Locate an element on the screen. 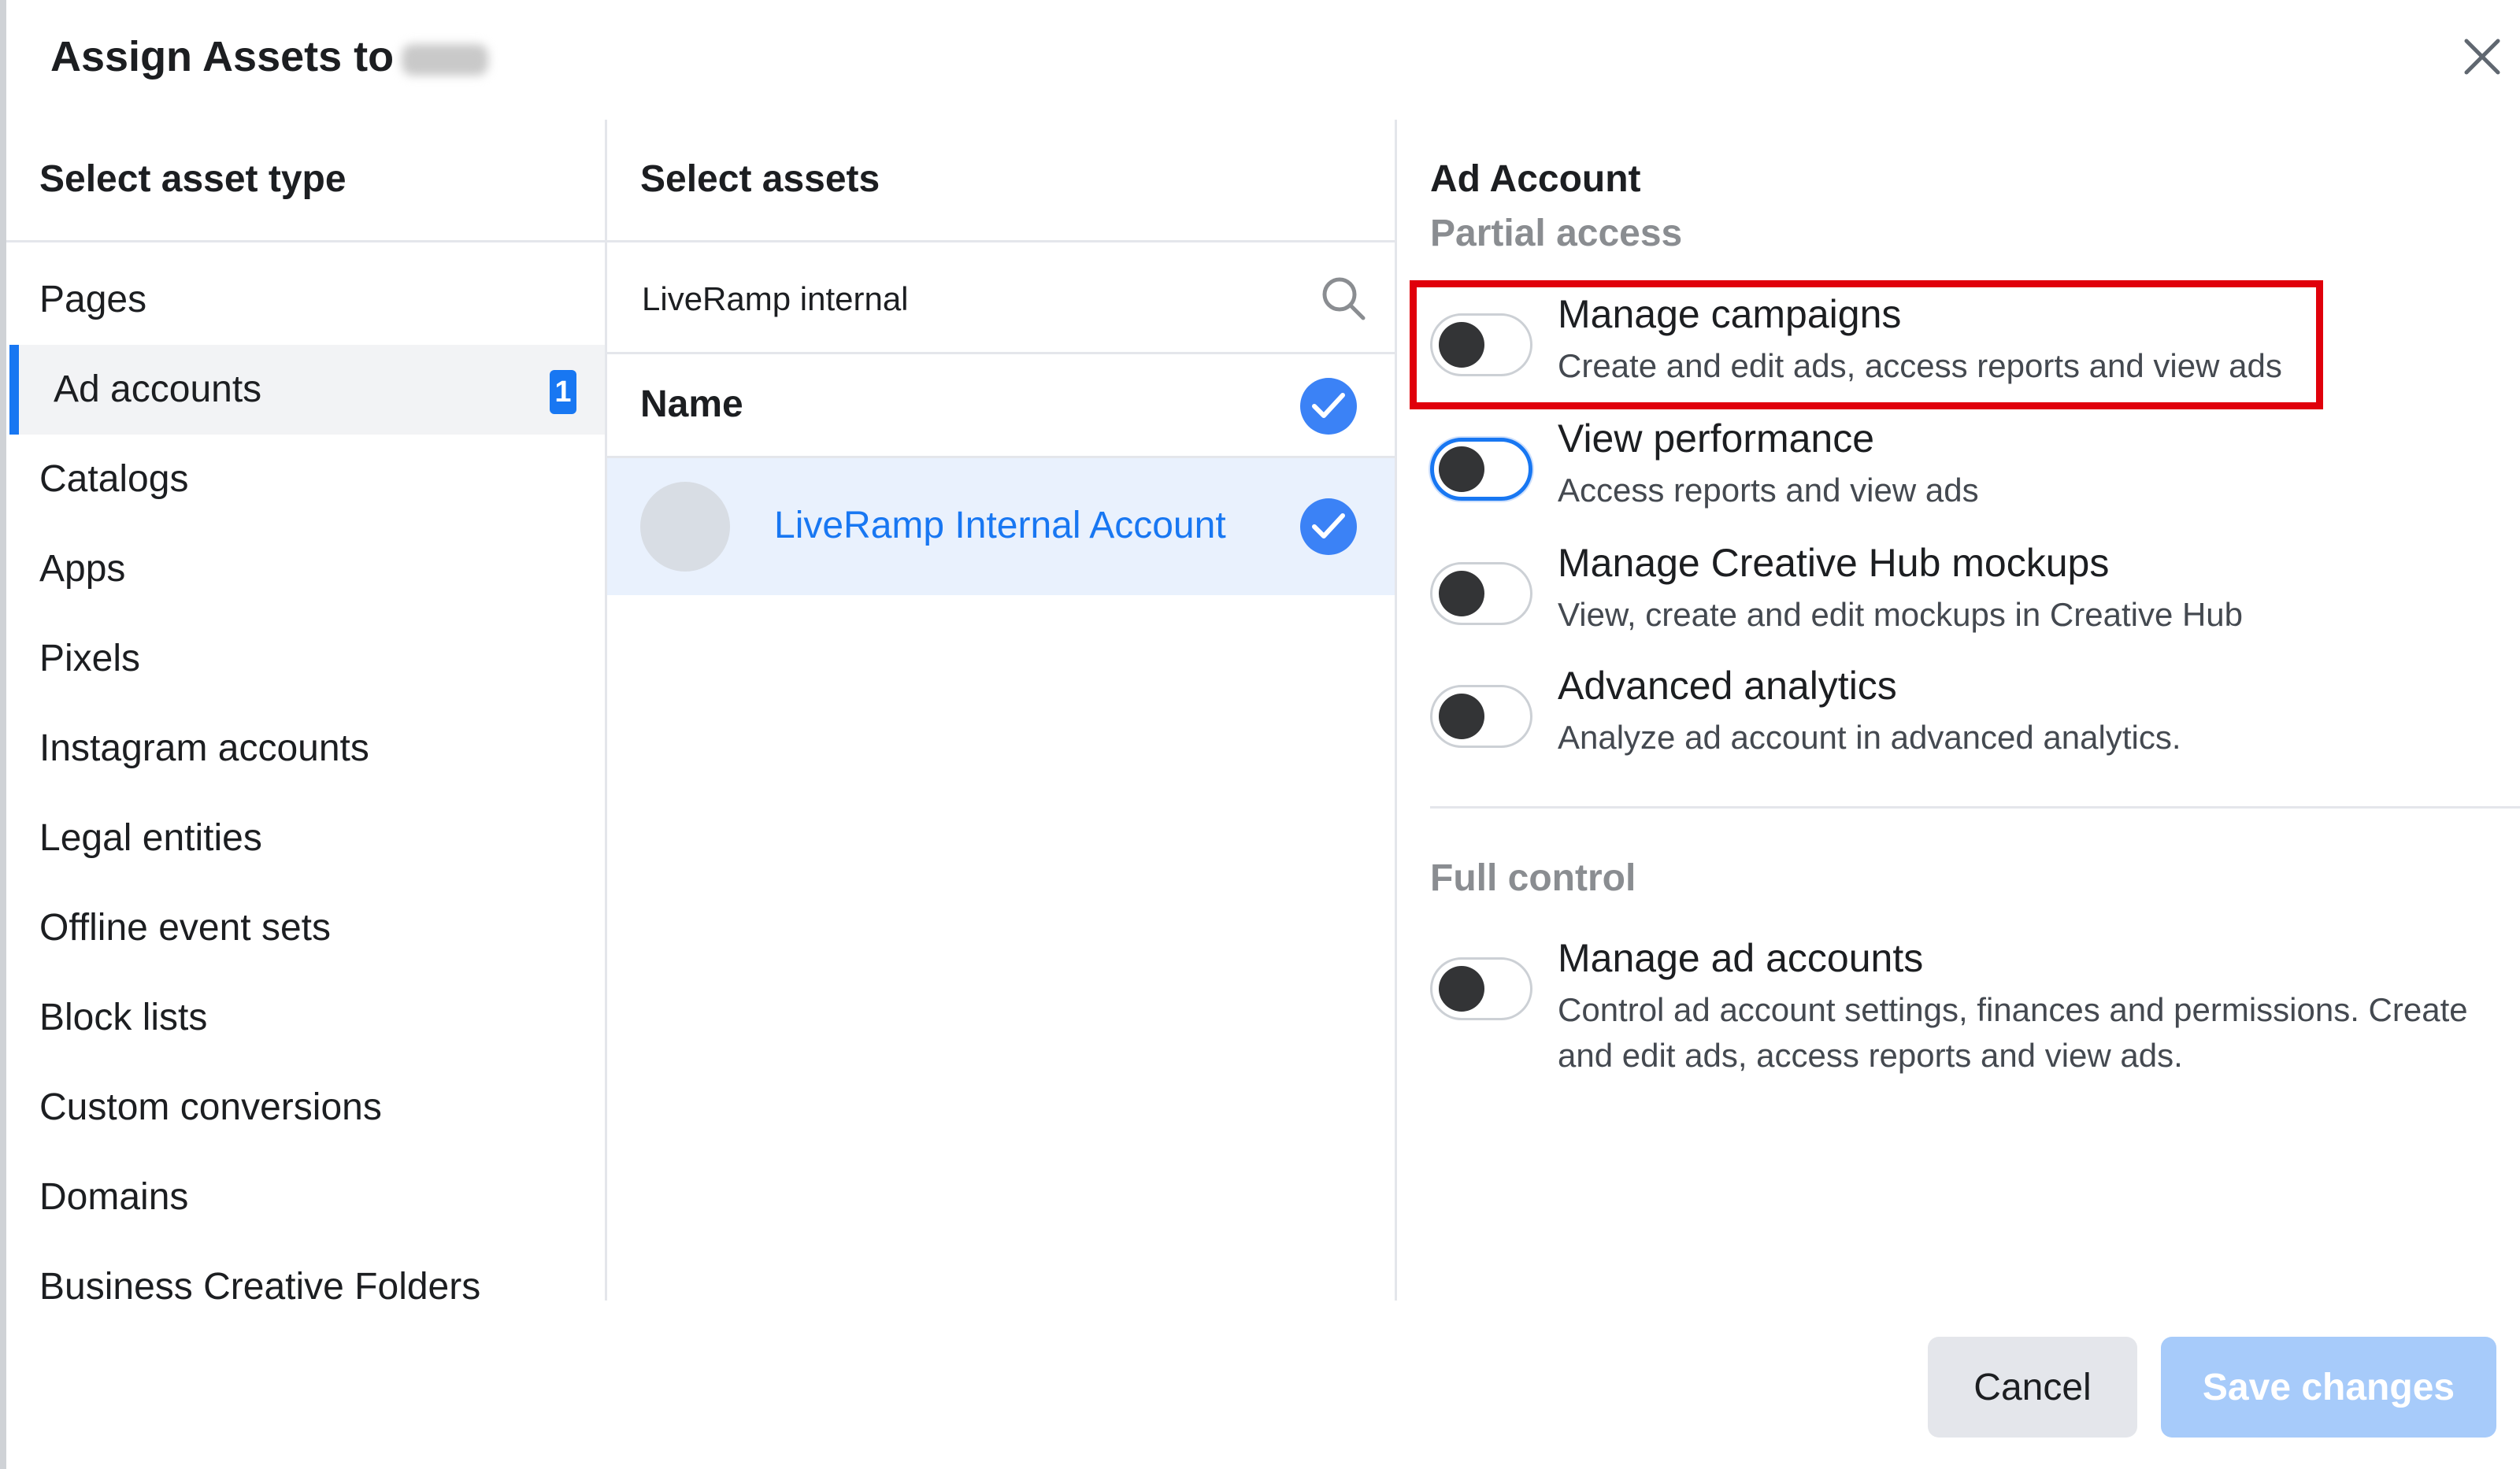  asset-type-catalogs: Catalogs is located at coordinates (305, 479).